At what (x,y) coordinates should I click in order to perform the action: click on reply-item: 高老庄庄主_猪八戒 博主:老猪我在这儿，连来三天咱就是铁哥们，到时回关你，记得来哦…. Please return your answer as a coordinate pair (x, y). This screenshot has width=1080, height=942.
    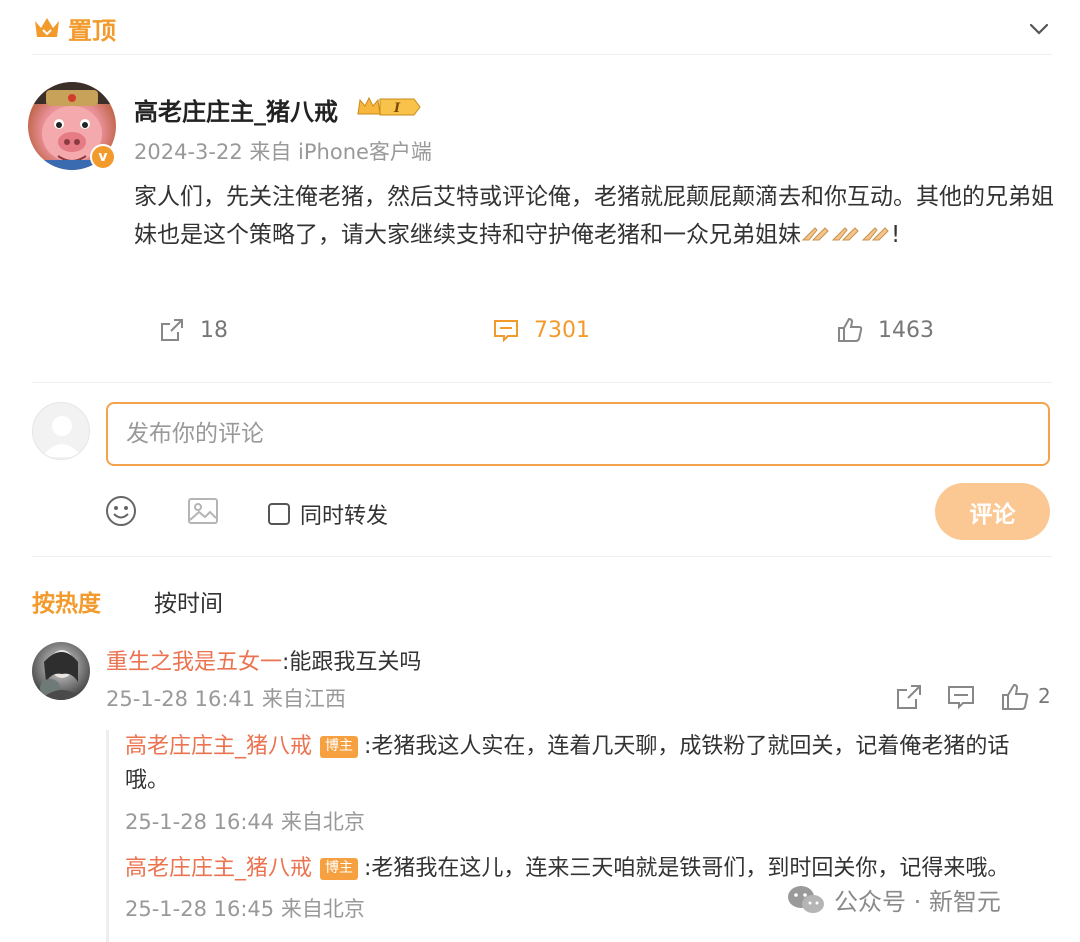
    Looking at the image, I should click on (575, 869).